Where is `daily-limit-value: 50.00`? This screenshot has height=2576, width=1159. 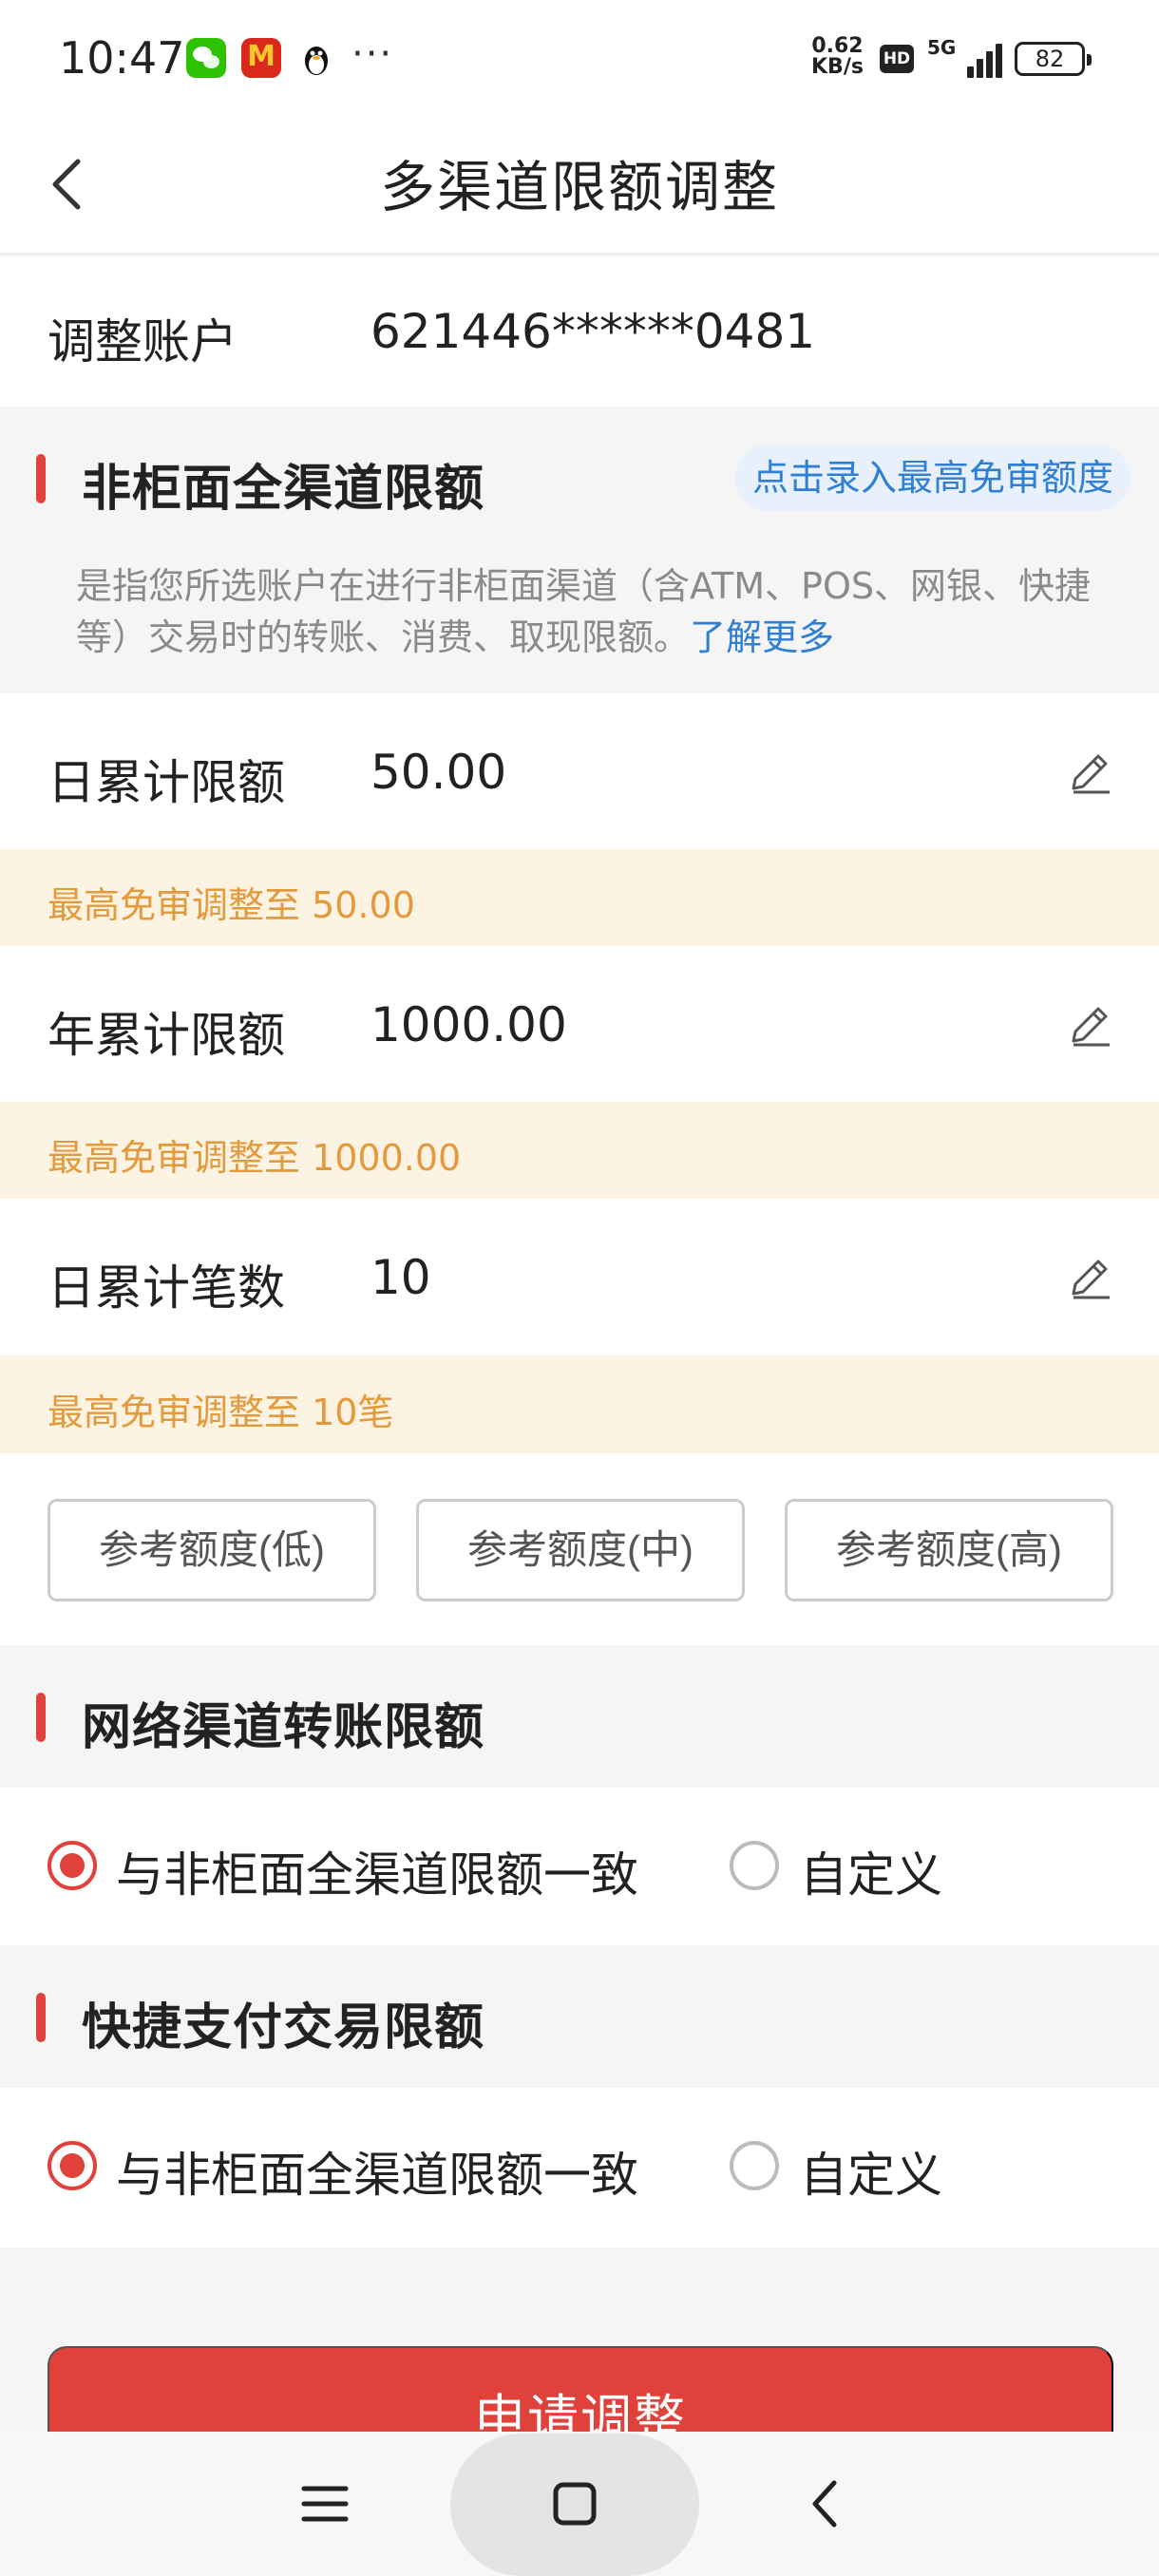 daily-limit-value: 50.00 is located at coordinates (438, 772).